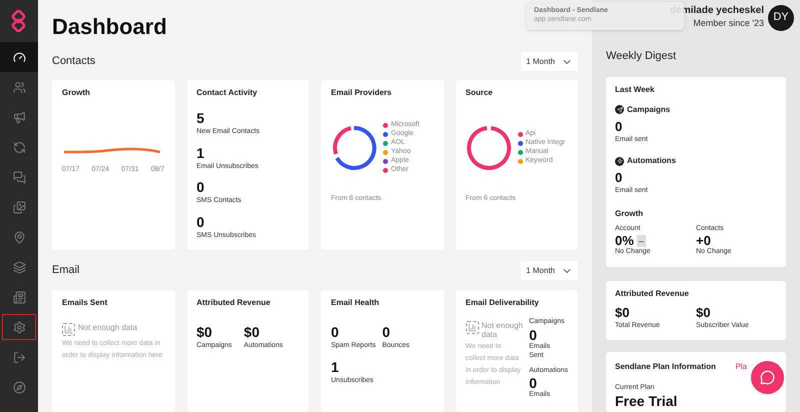 The height and width of the screenshot is (412, 800). I want to click on plan-name: Free Trial, so click(646, 401).